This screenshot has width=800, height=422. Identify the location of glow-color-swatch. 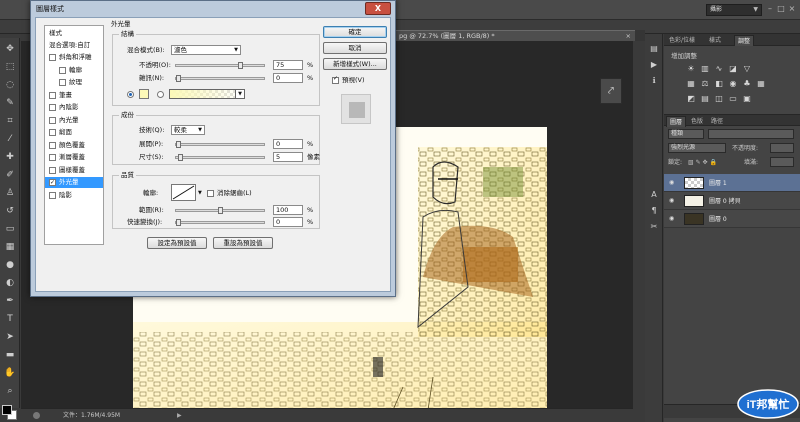
(144, 94).